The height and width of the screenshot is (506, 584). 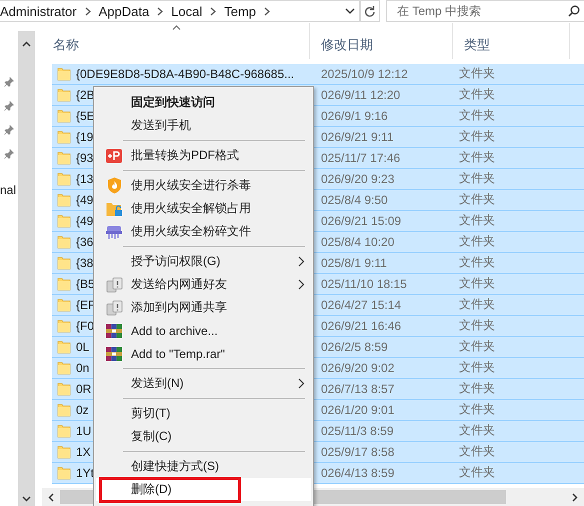 What do you see at coordinates (354, 347) in the screenshot?
I see `modified-date: 026/2/5 8:59` at bounding box center [354, 347].